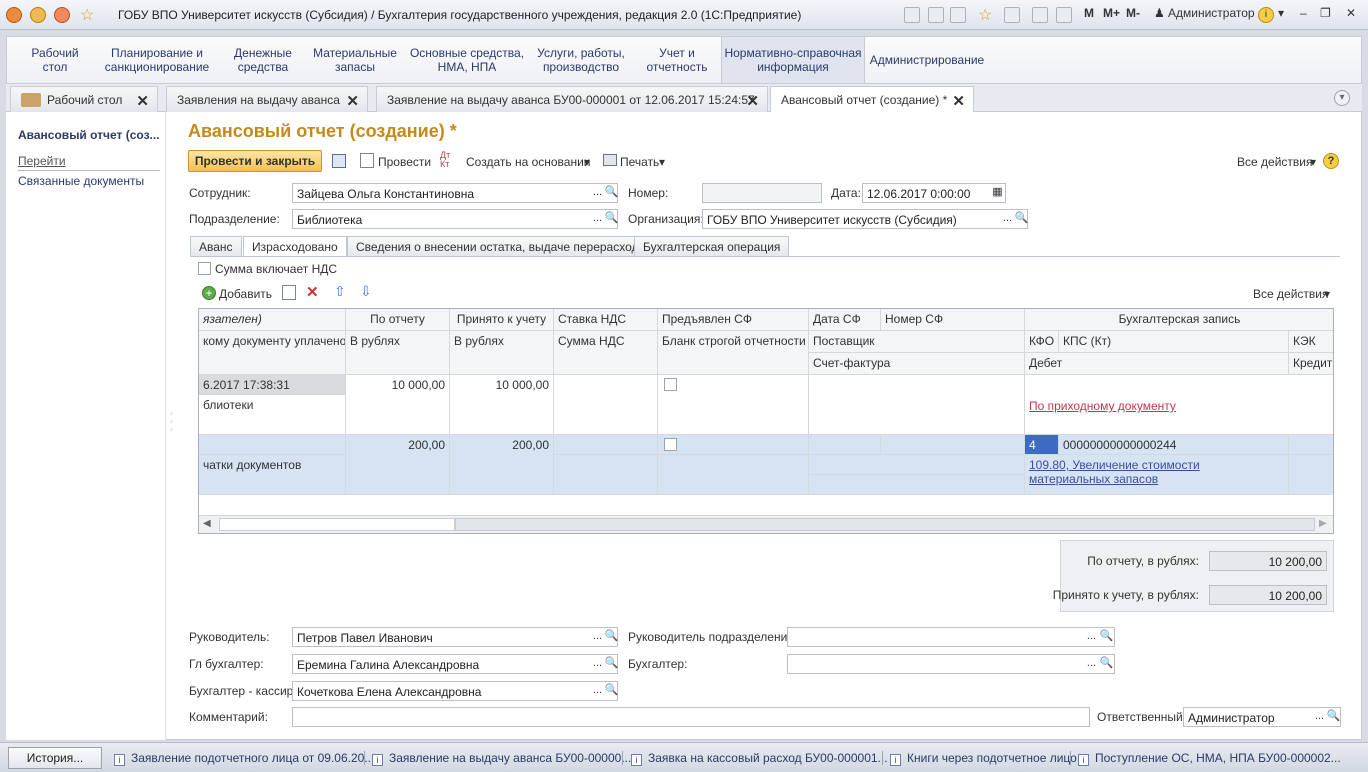 Image resolution: width=1368 pixels, height=772 pixels. Describe the element at coordinates (712, 246) in the screenshot. I see `tab-accounting-operation: Бухгалтерская операция` at that location.